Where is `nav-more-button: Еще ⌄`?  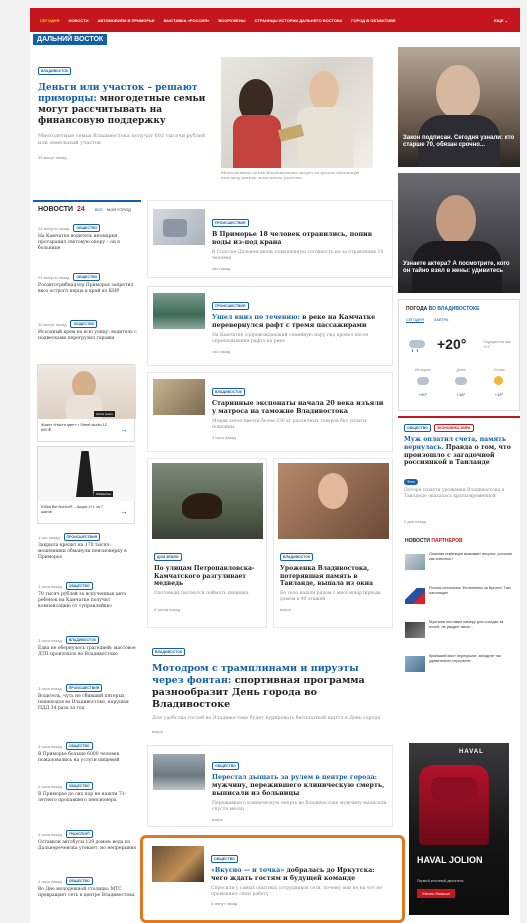
nav-more-button: Еще ⌄ is located at coordinates (501, 20).